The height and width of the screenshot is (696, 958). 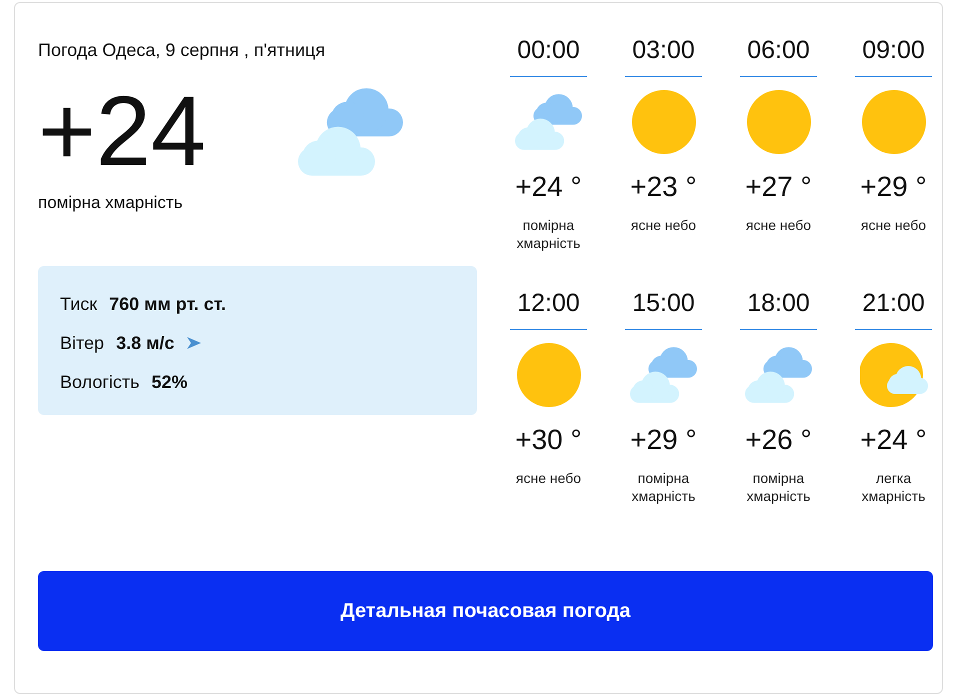 What do you see at coordinates (663, 187) in the screenshot?
I see `hour-temperature: +23 °` at bounding box center [663, 187].